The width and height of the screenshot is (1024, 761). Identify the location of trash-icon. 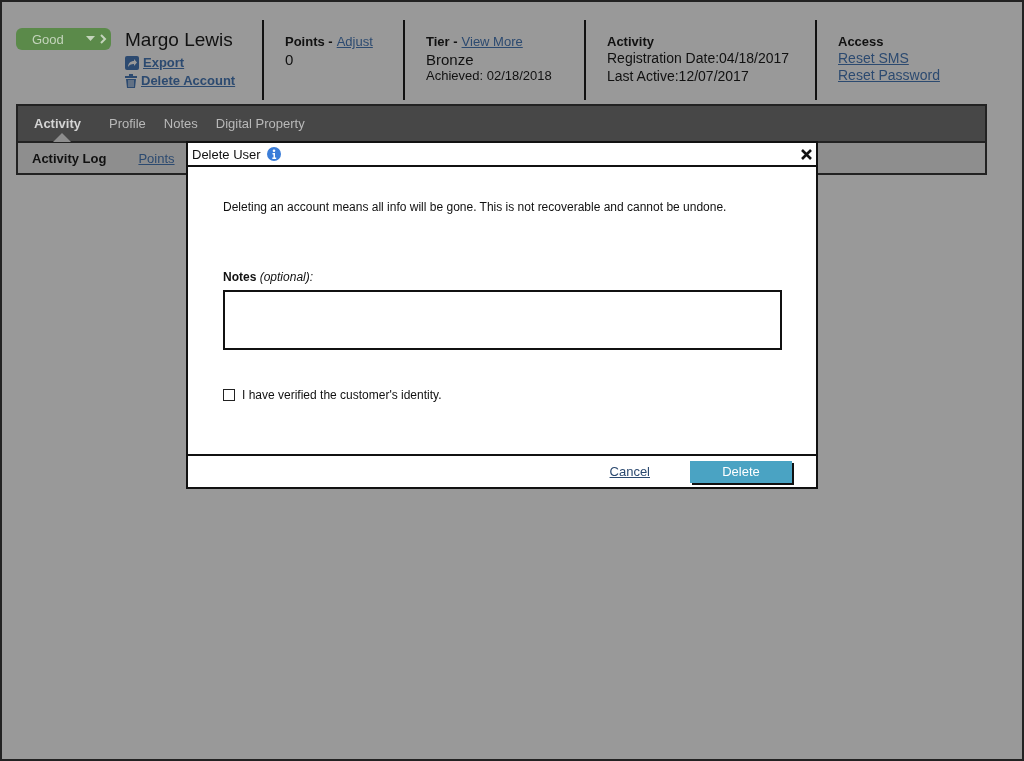
(131, 80).